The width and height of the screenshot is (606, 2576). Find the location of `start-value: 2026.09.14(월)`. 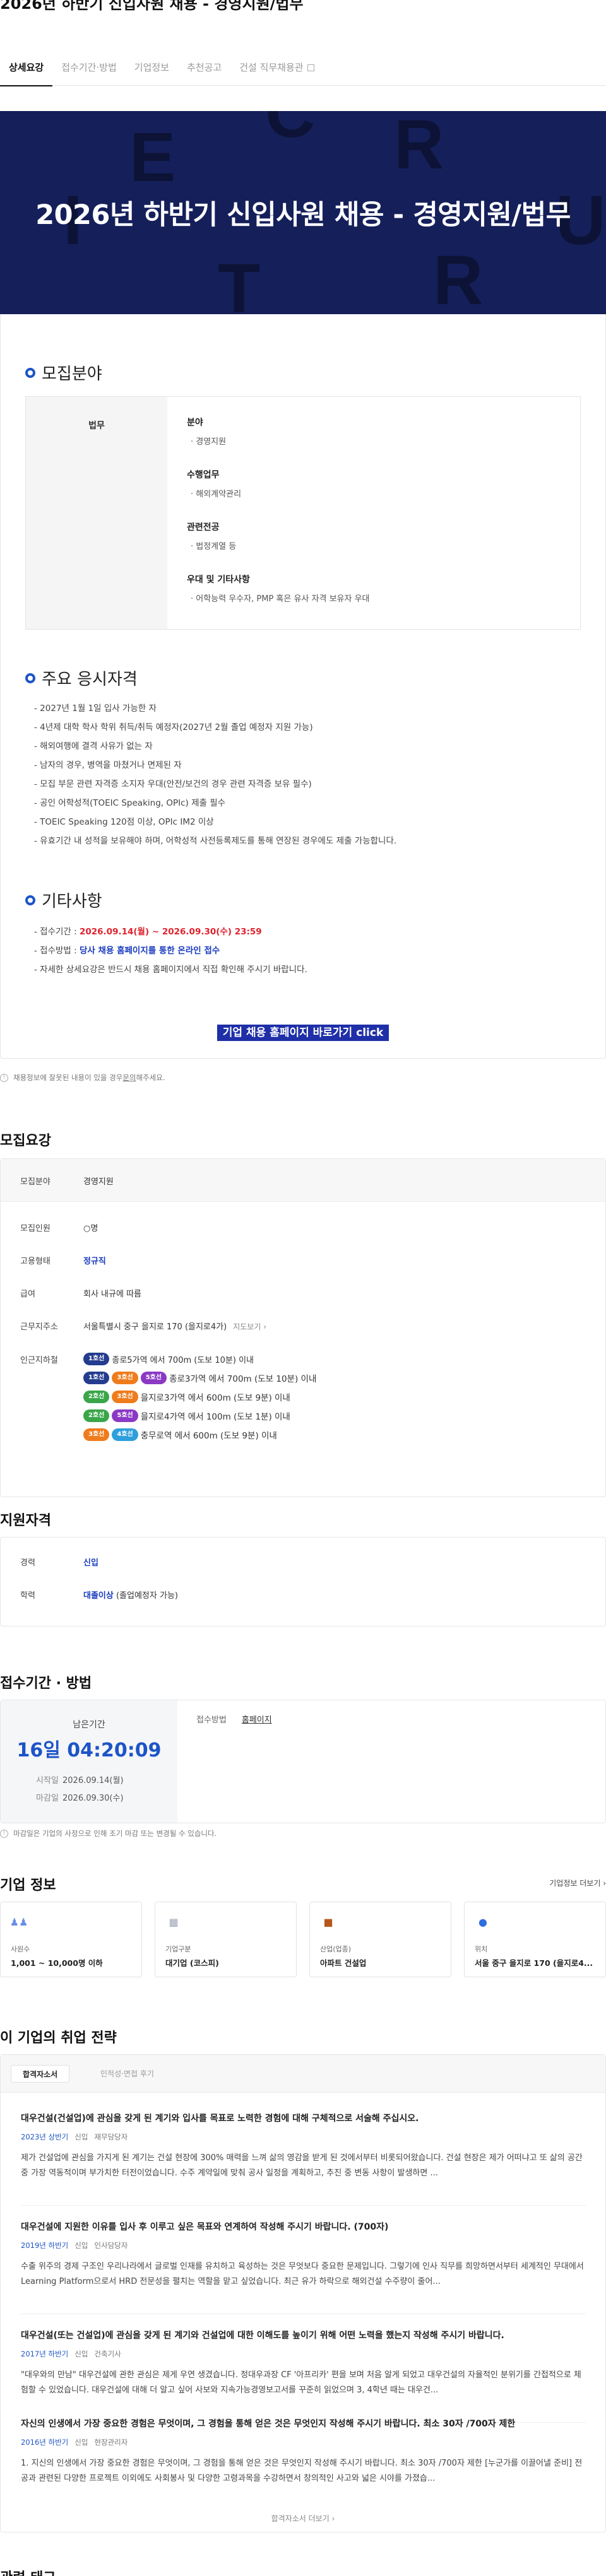

start-value: 2026.09.14(월) is located at coordinates (93, 1780).